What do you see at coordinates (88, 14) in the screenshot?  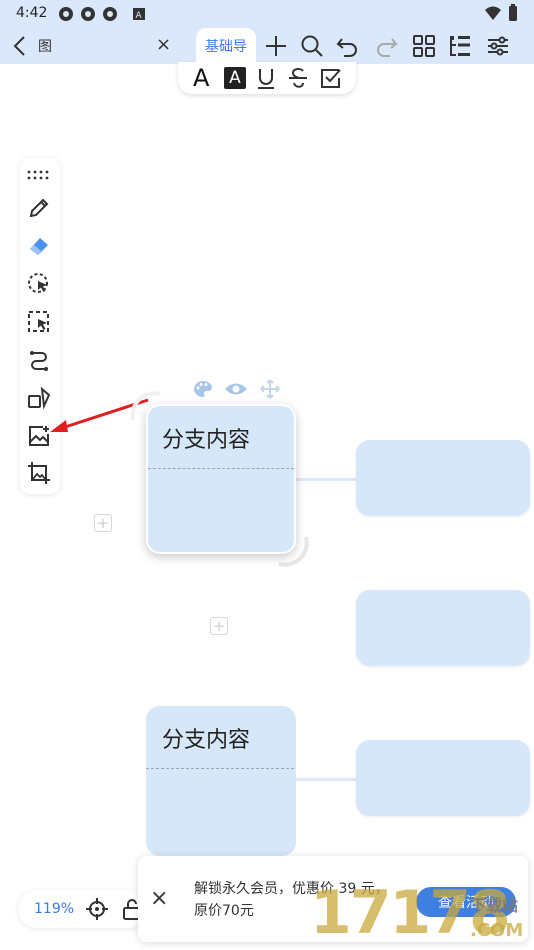 I see `app-notification-icon` at bounding box center [88, 14].